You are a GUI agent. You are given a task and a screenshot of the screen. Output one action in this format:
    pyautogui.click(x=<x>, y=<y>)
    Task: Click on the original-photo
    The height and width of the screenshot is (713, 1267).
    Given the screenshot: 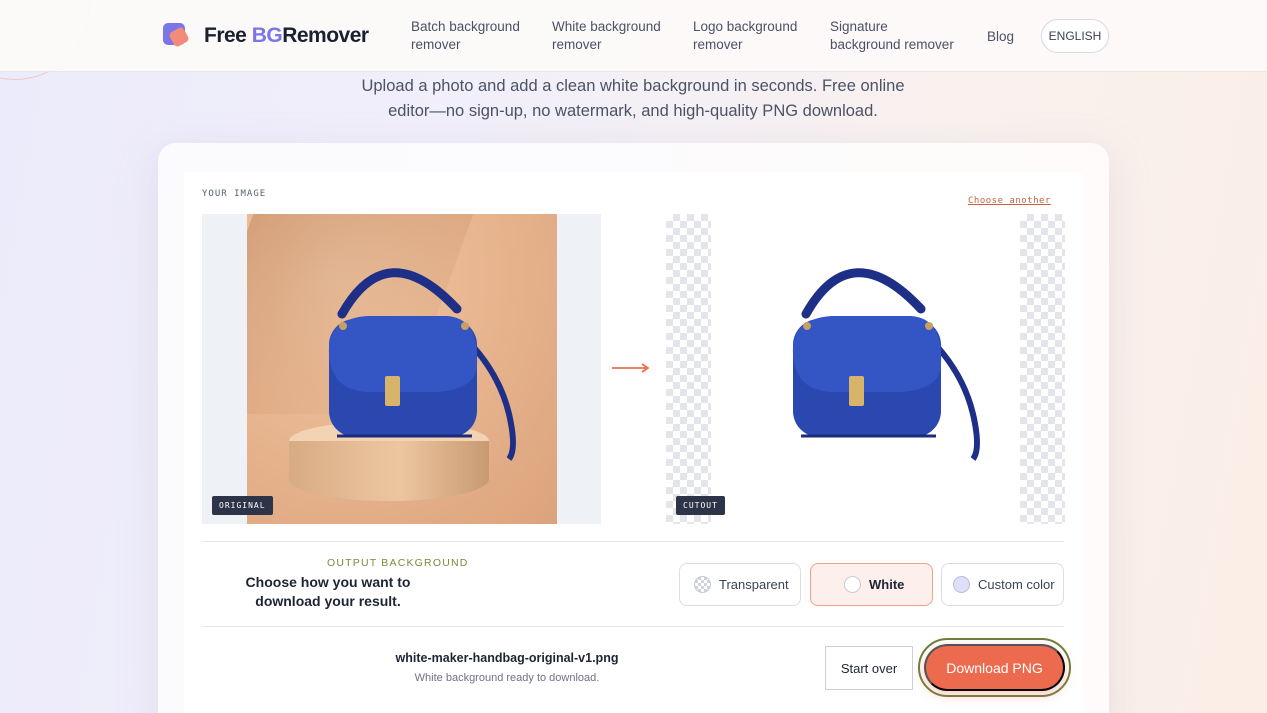 What is the action you would take?
    pyautogui.click(x=402, y=369)
    